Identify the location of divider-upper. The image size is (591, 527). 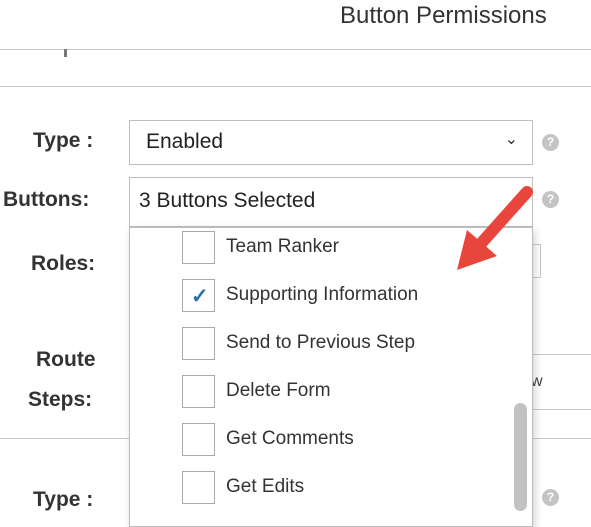
(295, 86).